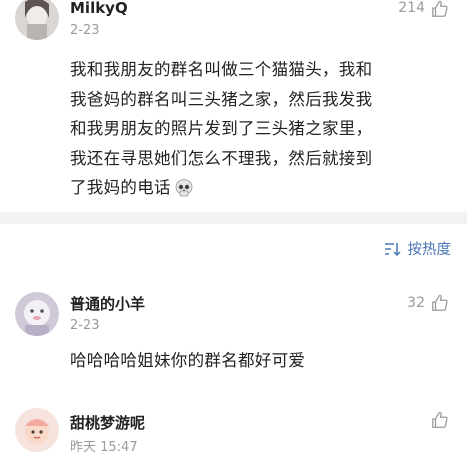  I want to click on comment-body: 哈哈哈哈姐妹你的群名都好可爱, so click(188, 360).